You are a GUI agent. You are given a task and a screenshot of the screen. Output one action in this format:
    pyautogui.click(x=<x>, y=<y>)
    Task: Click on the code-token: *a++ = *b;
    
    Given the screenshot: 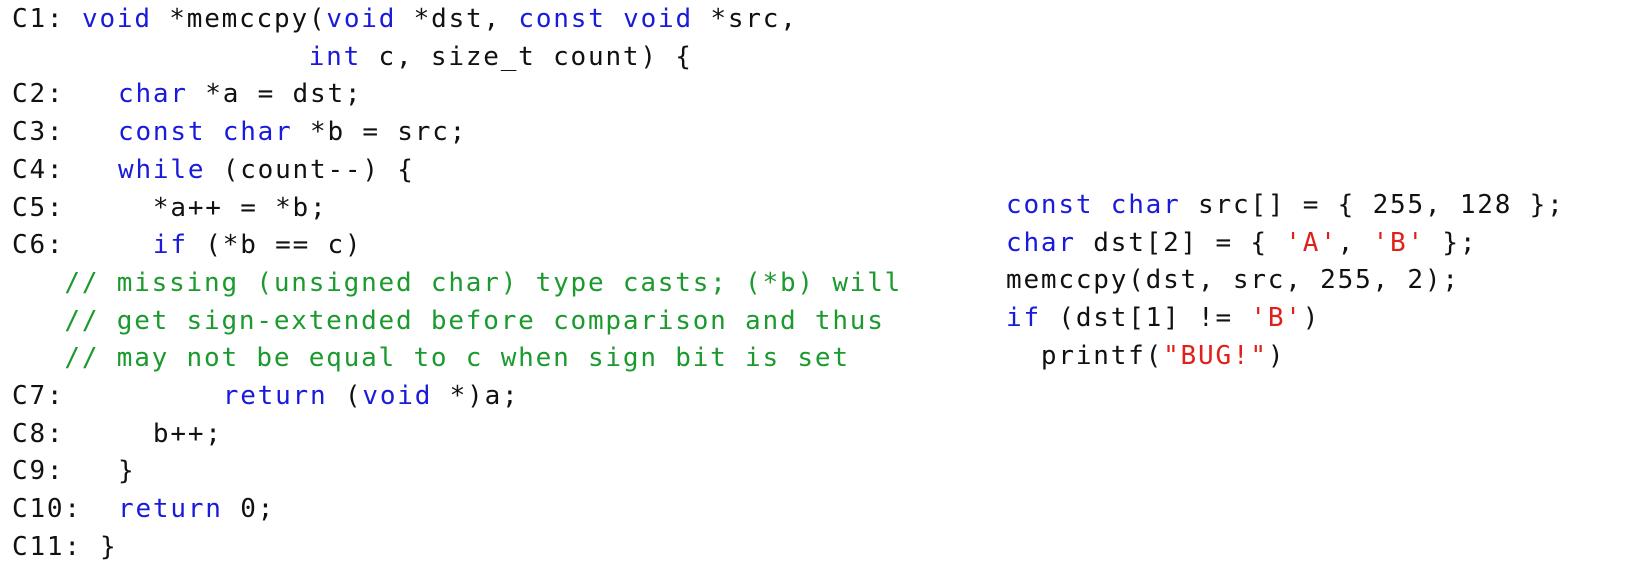 What is the action you would take?
    pyautogui.click(x=240, y=207)
    